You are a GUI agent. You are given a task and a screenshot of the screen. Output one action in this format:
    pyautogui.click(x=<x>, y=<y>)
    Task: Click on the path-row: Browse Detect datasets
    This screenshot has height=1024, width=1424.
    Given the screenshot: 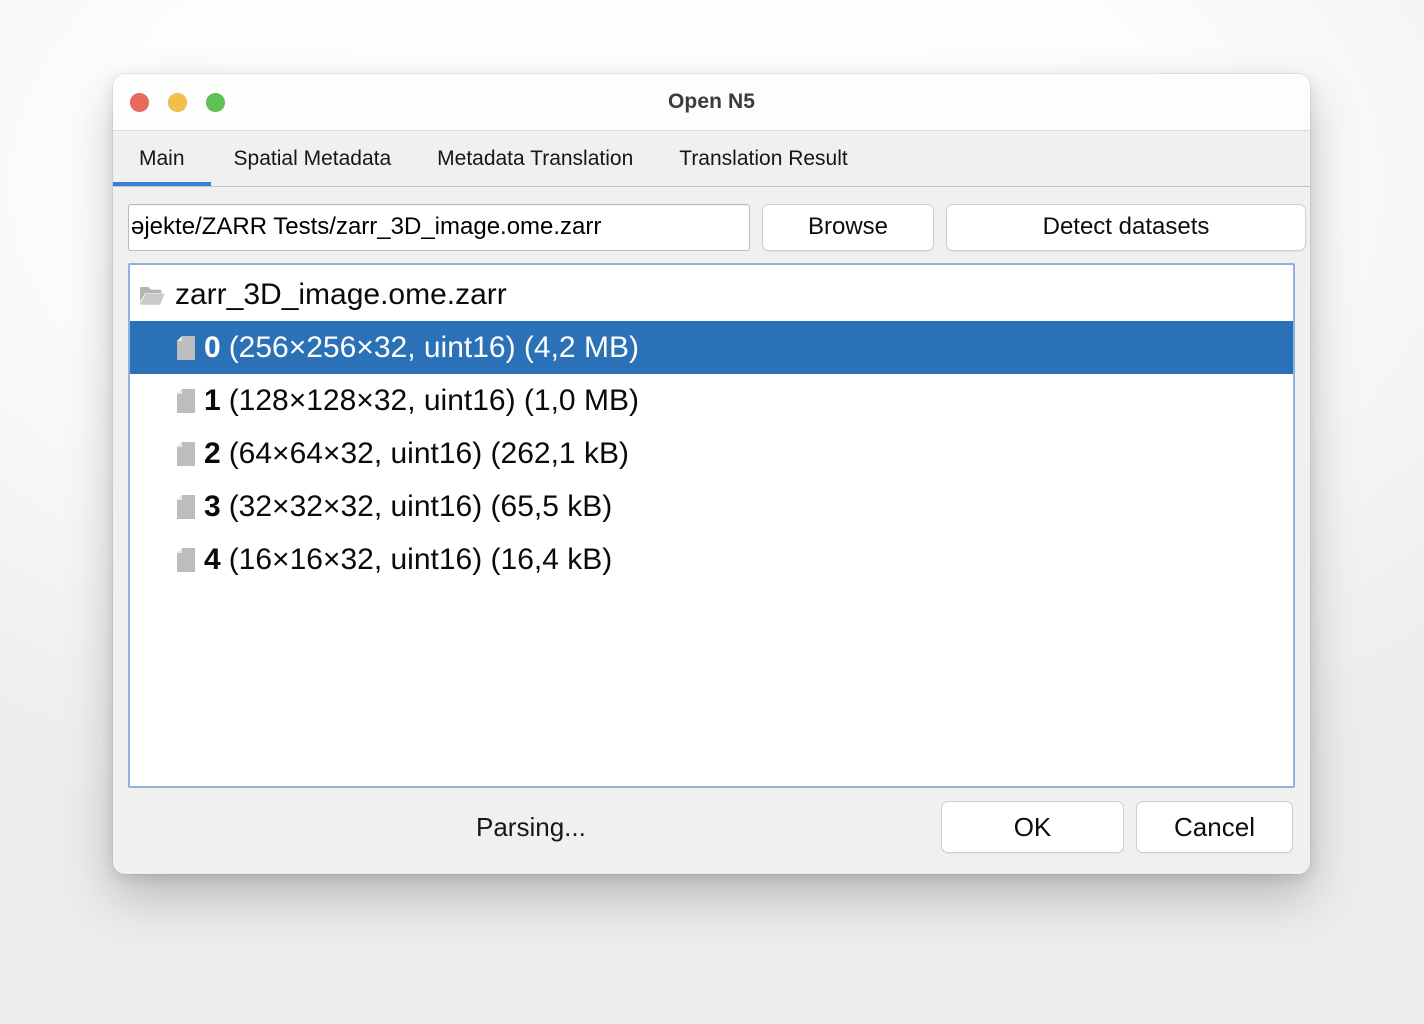 What is the action you would take?
    pyautogui.click(x=717, y=227)
    